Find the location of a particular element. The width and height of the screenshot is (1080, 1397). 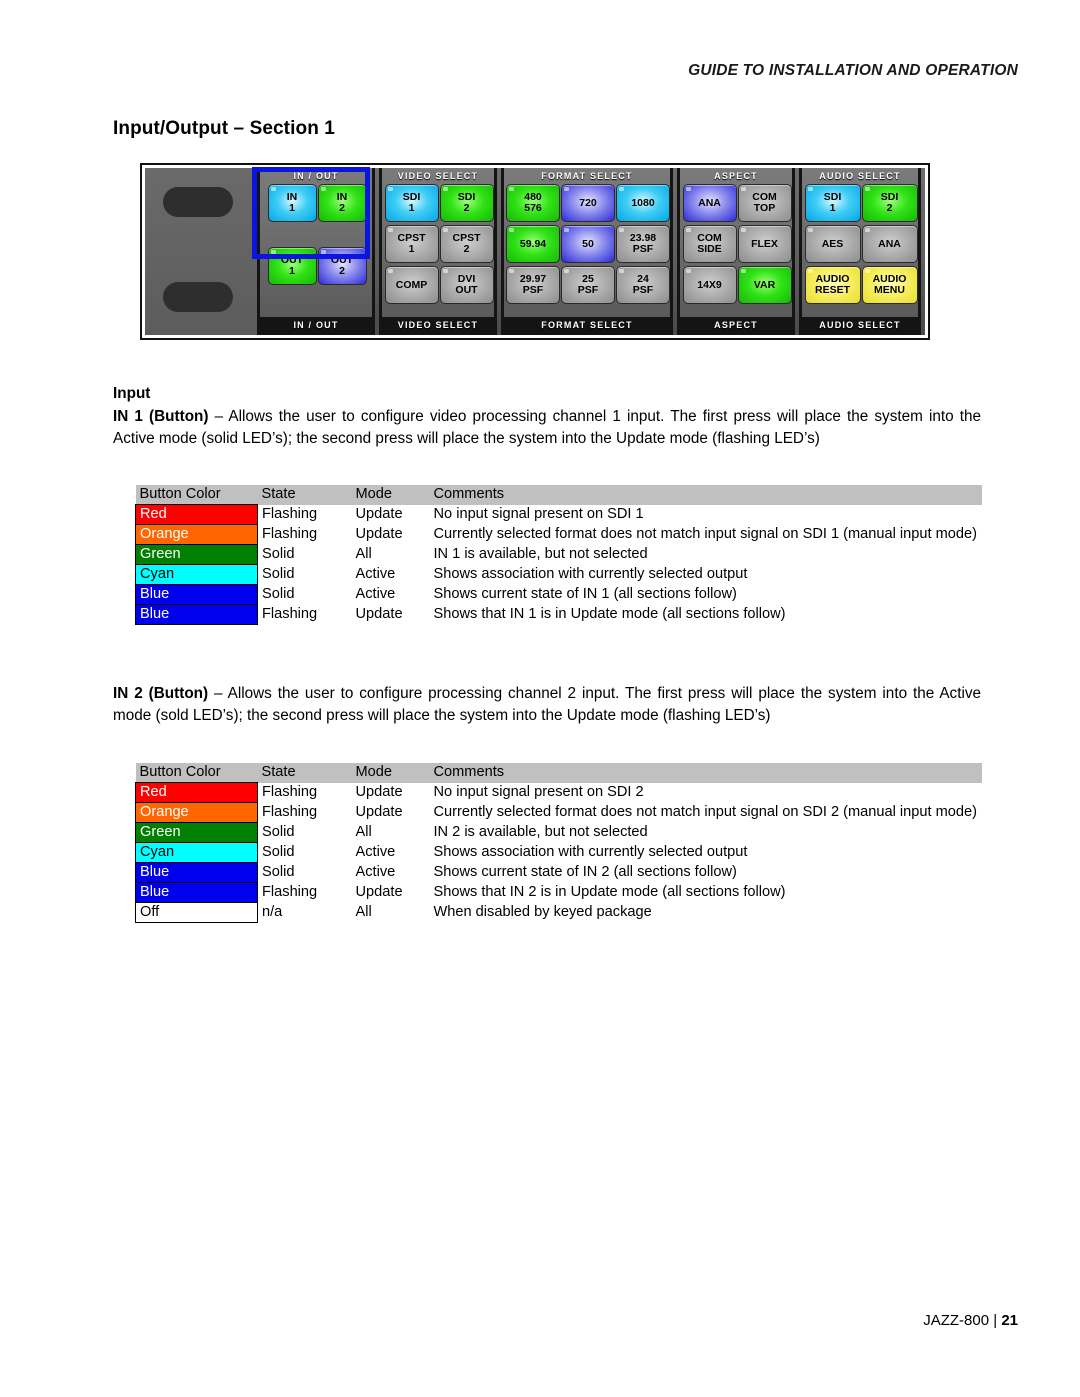

panel-button-label: 59.94 is located at coordinates (533, 243).